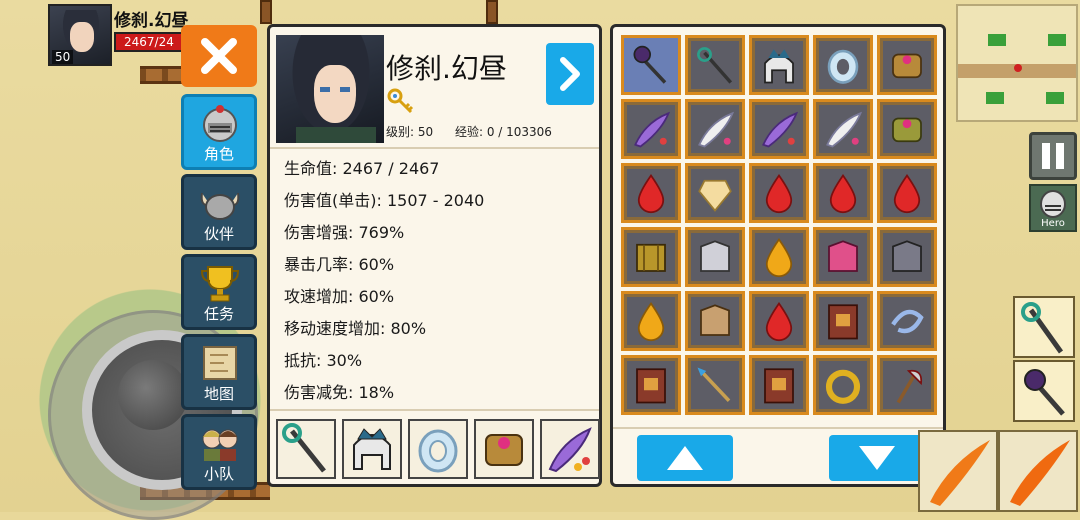 This screenshot has width=1080, height=520. I want to click on pause-icon, so click(1046, 156).